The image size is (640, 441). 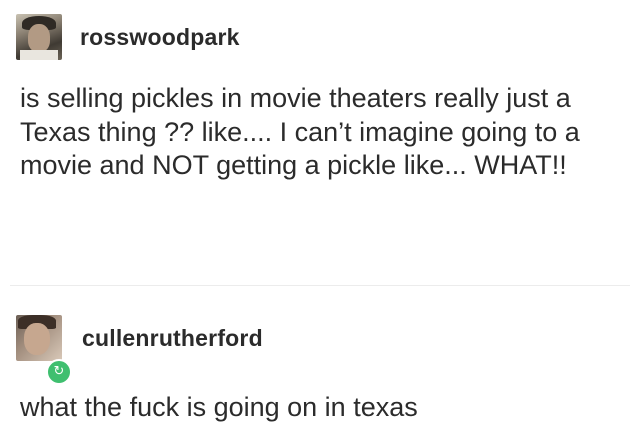 I want to click on username: rosswoodpark, so click(x=160, y=37).